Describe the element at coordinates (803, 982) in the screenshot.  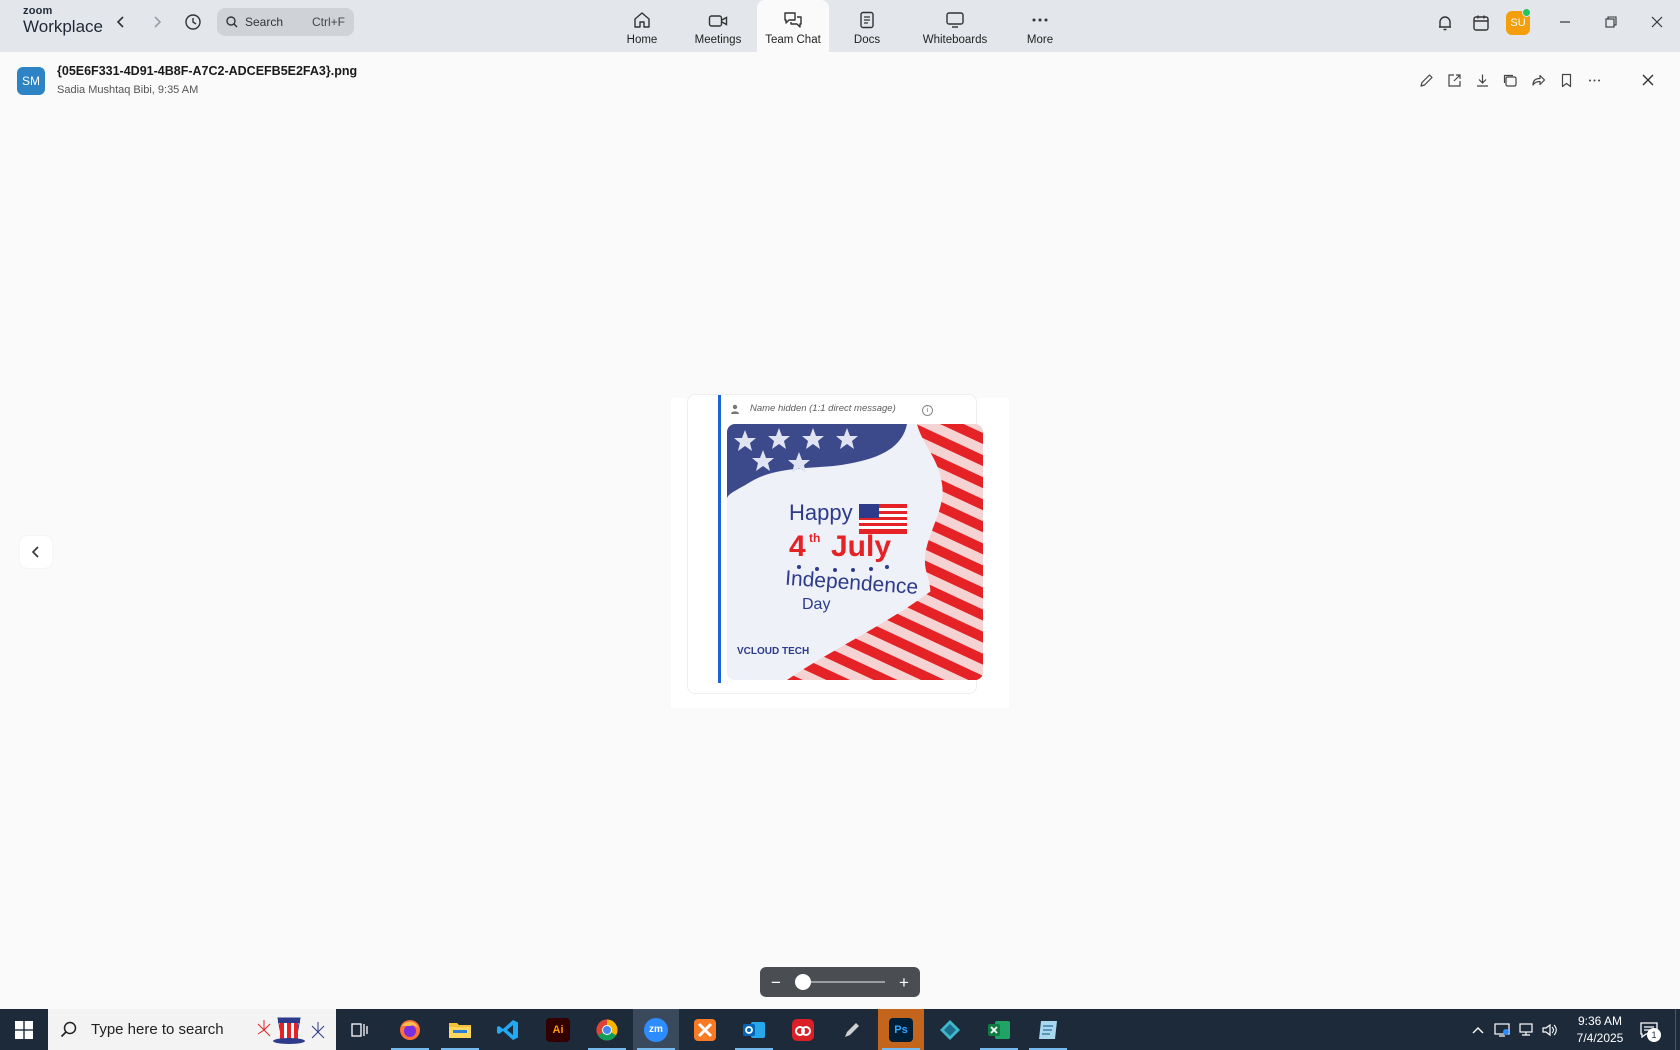
I see `zoom-slider-knob` at that location.